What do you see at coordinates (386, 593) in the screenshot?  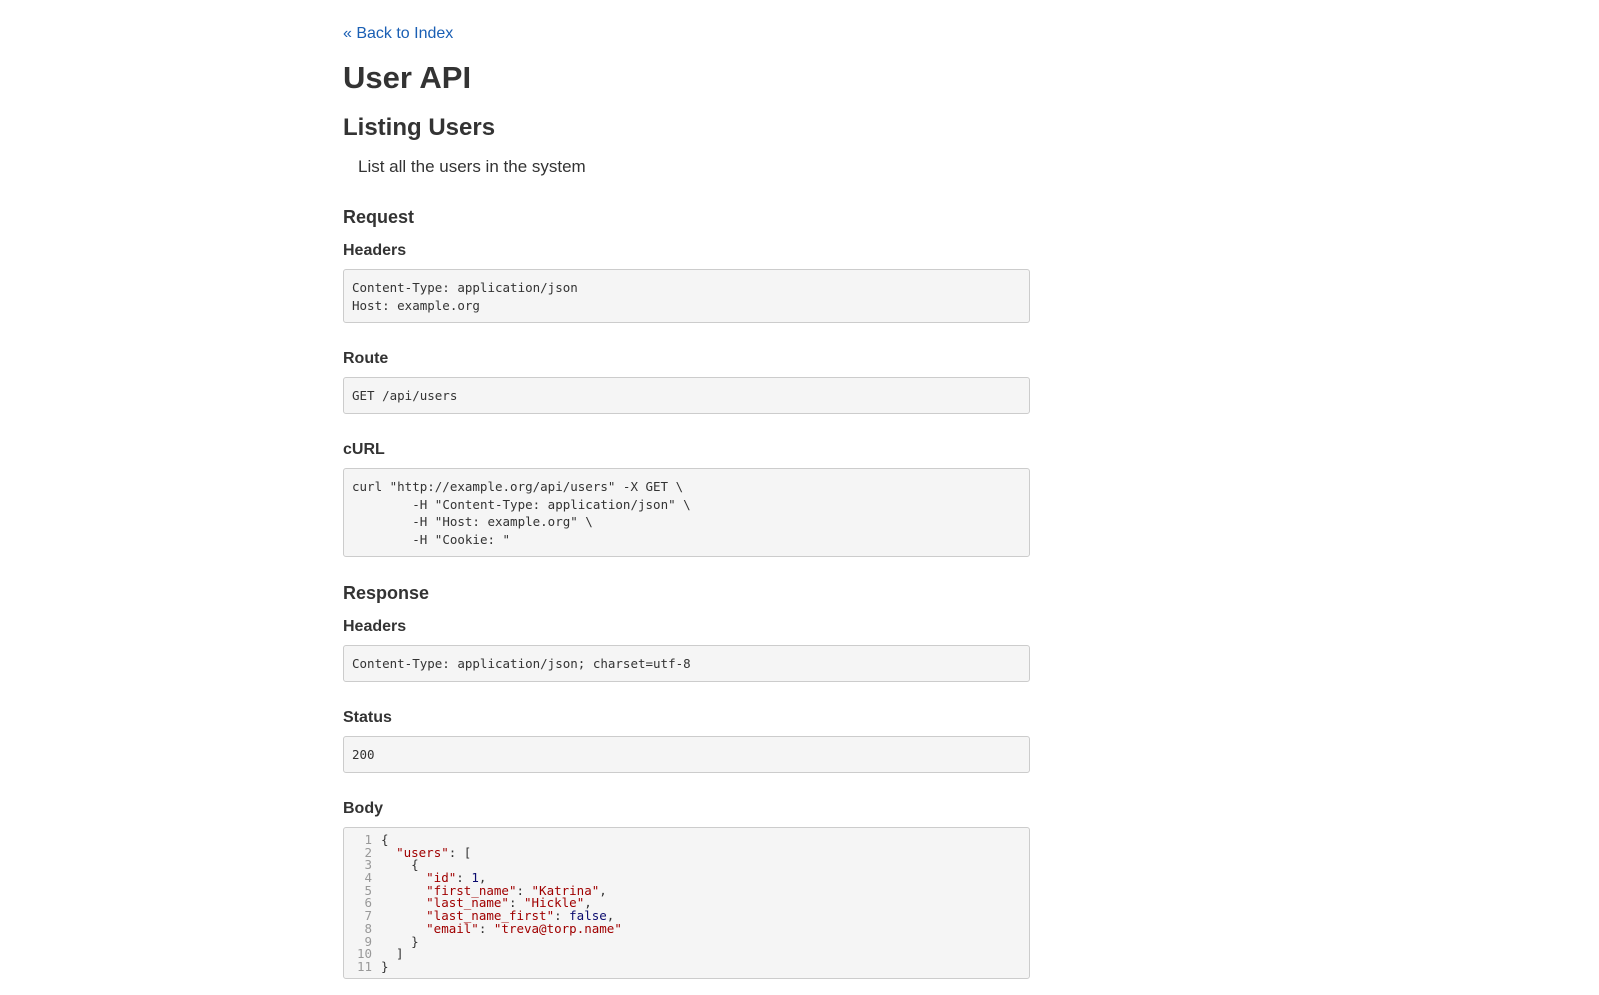 I see `response-heading: Response` at bounding box center [386, 593].